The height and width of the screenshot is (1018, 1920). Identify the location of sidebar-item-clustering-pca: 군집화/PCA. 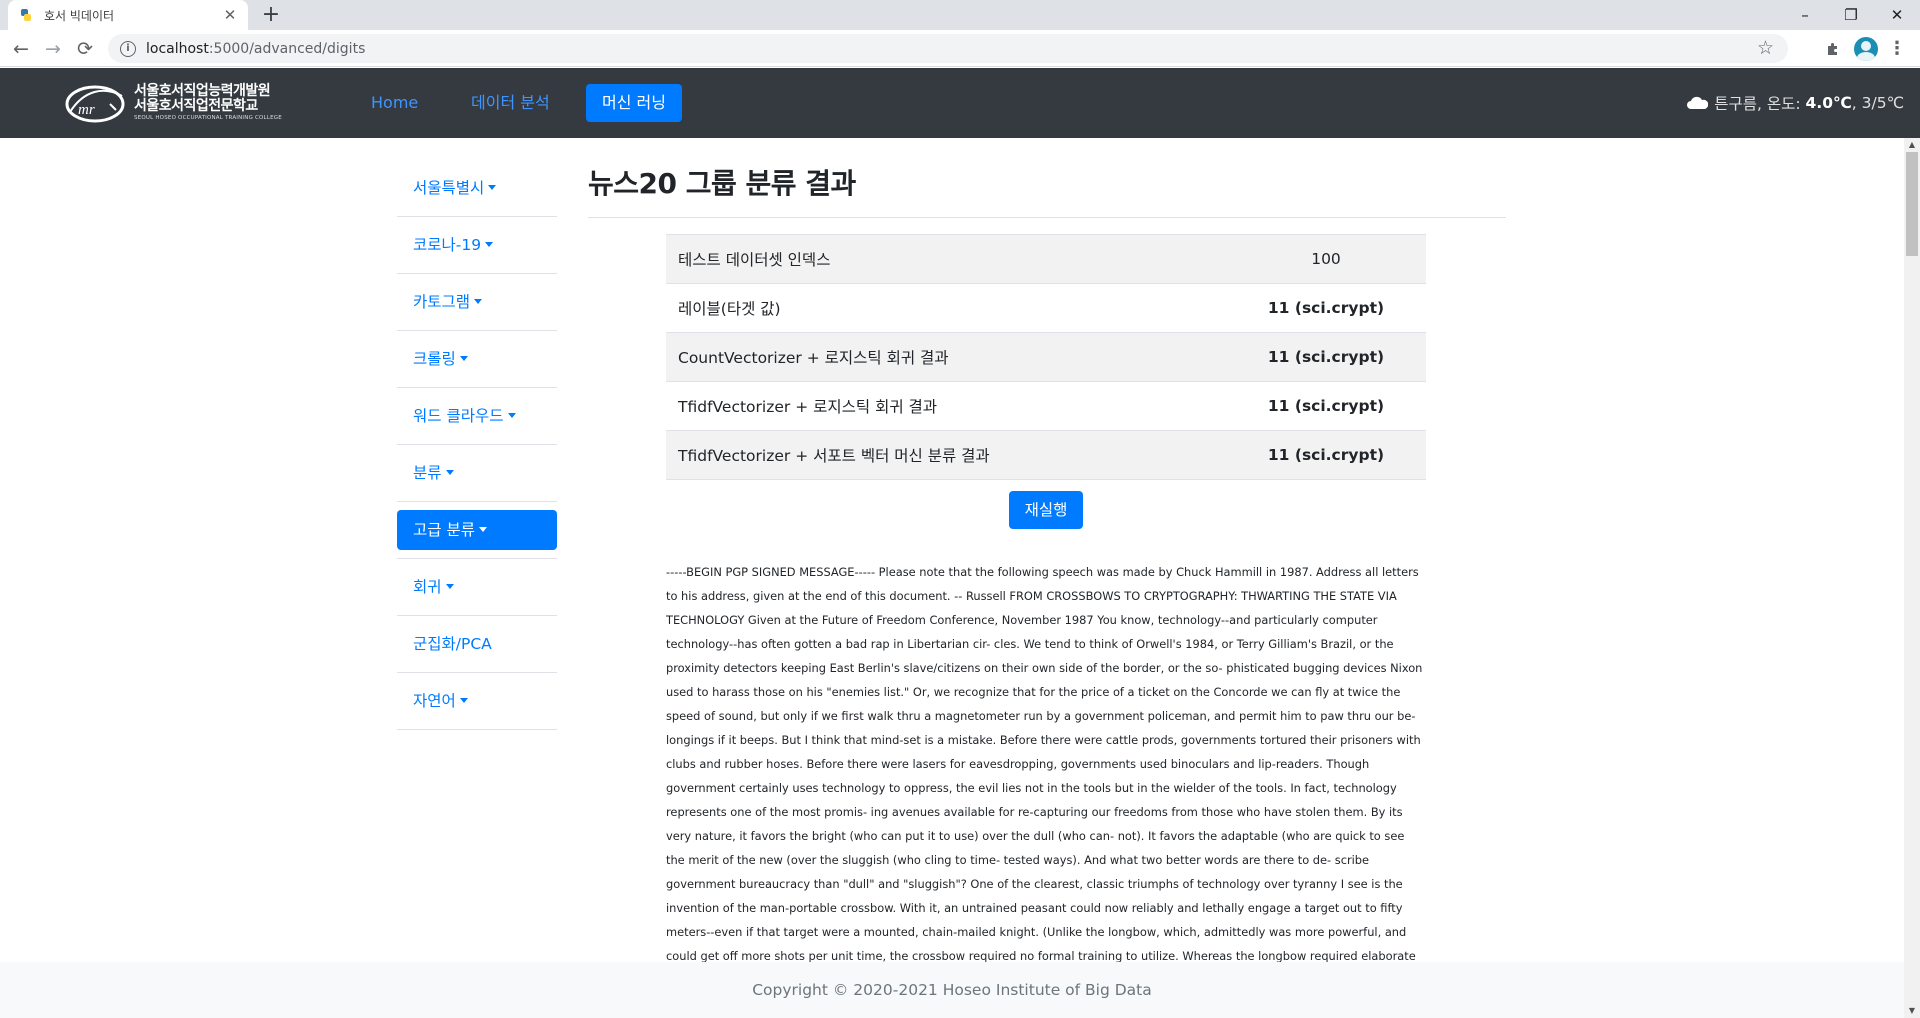
(477, 644).